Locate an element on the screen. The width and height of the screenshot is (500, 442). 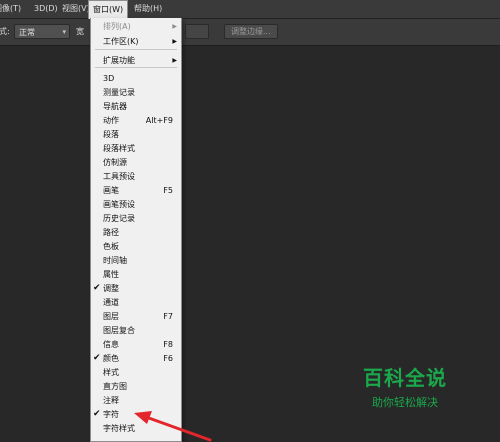
menu-item-shortcut: F6 is located at coordinates (168, 358).